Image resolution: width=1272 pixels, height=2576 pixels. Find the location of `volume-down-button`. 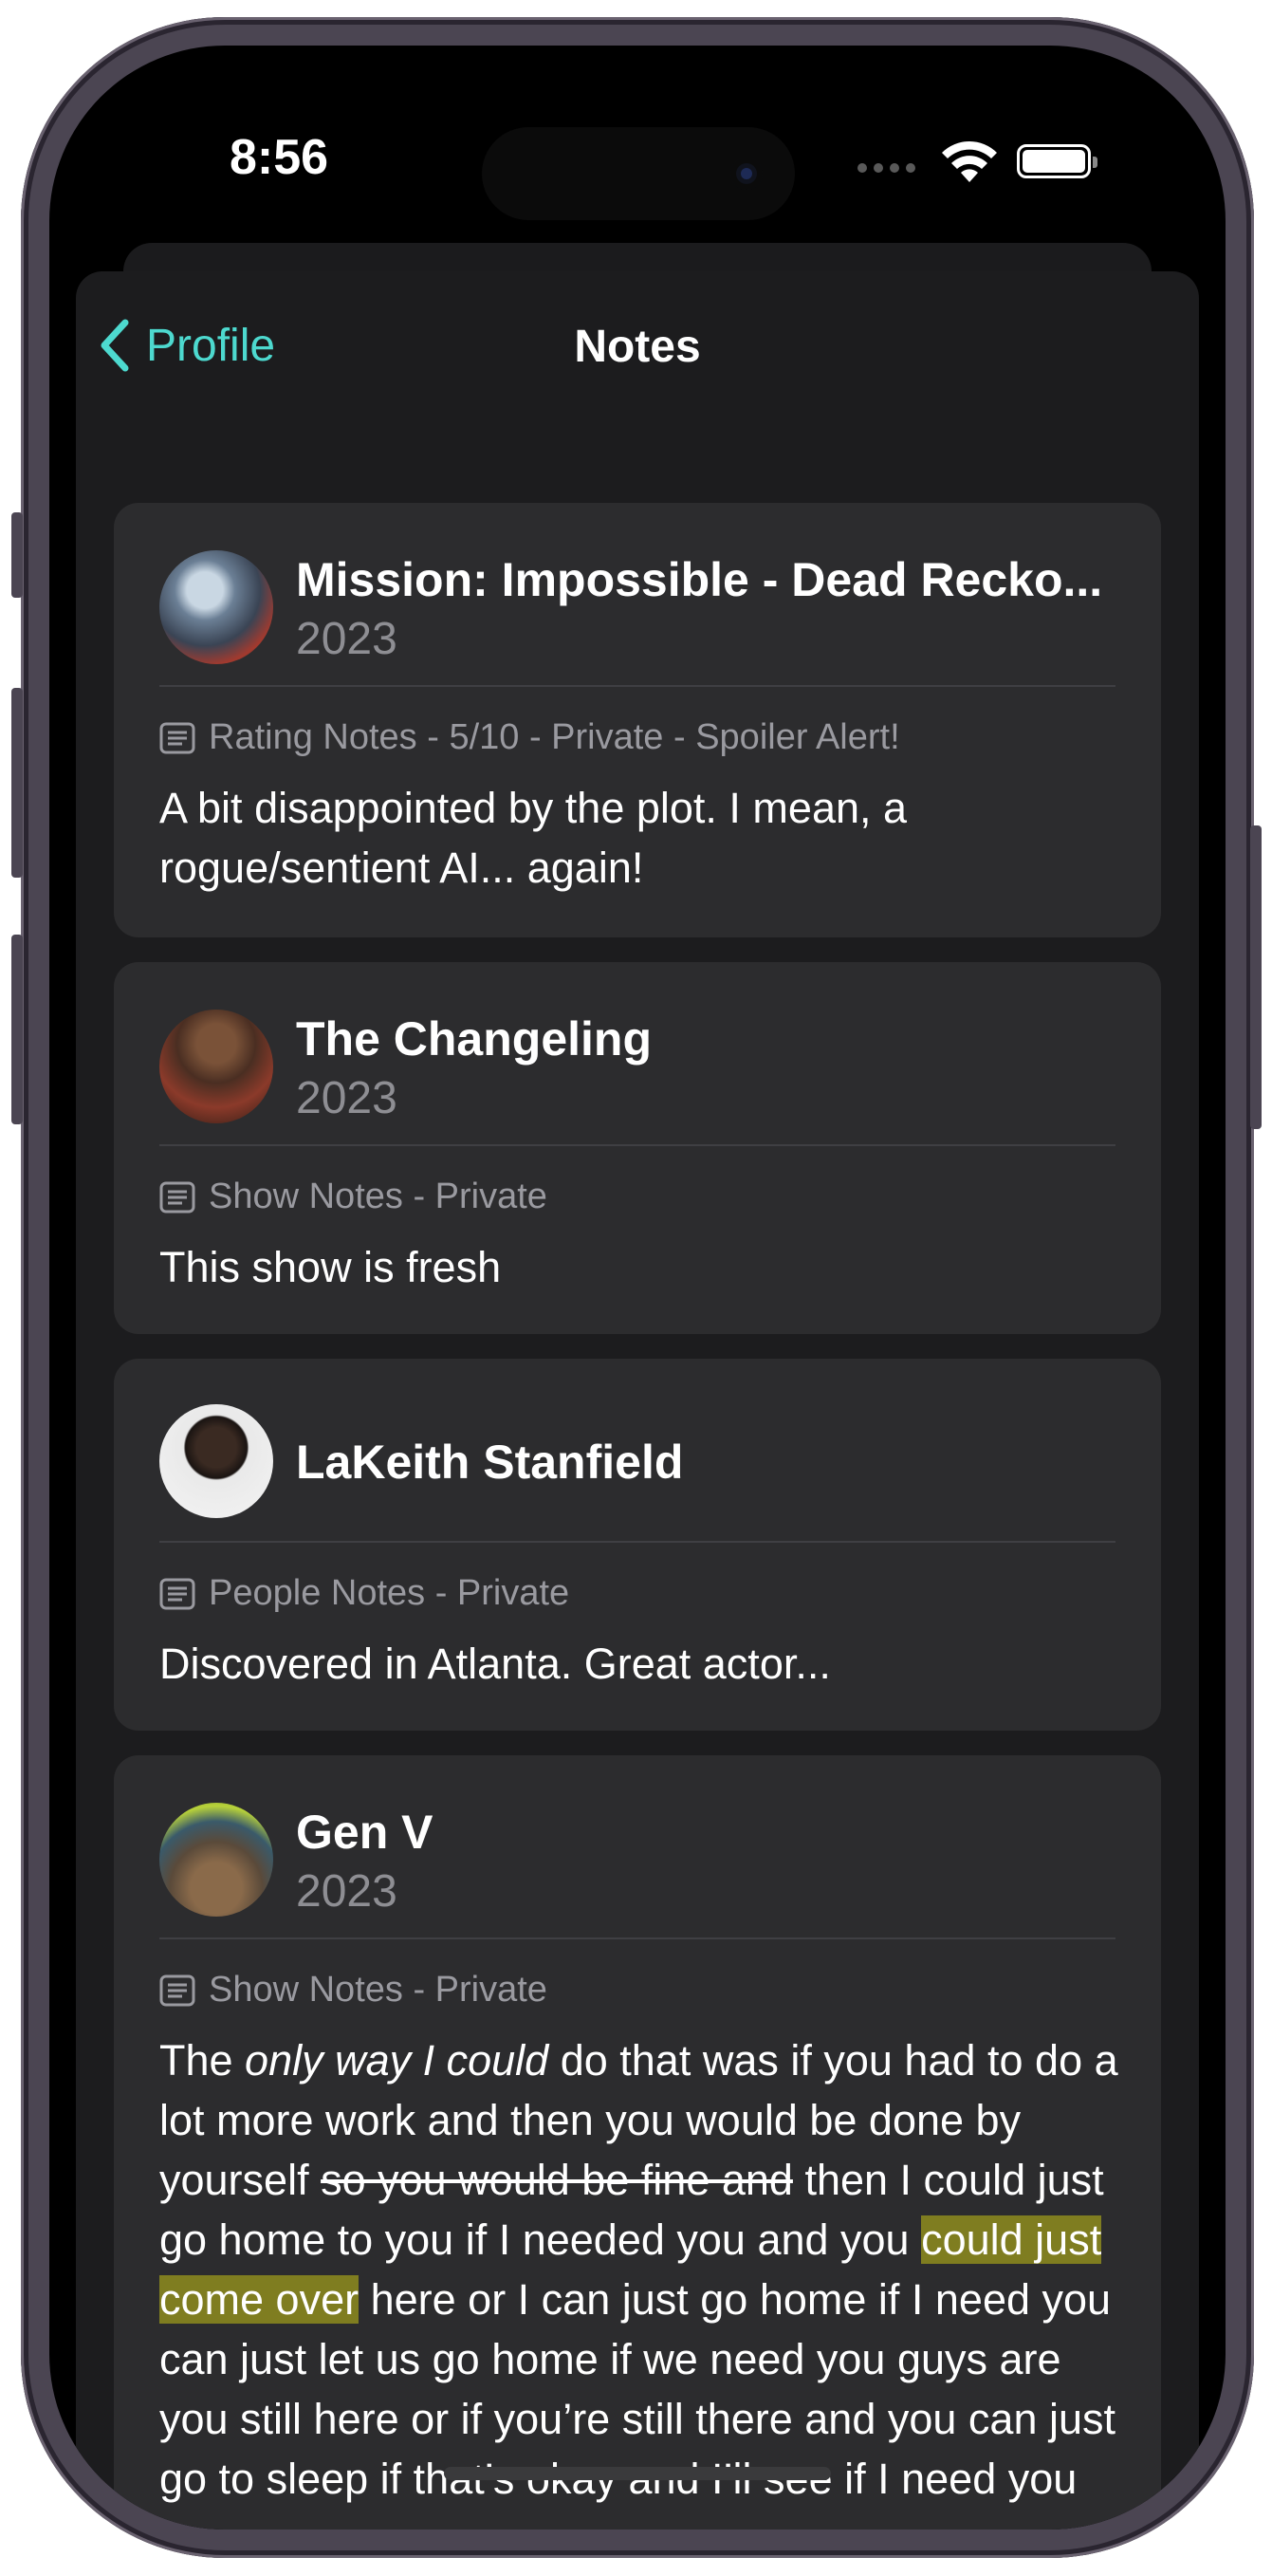

volume-down-button is located at coordinates (17, 1029).